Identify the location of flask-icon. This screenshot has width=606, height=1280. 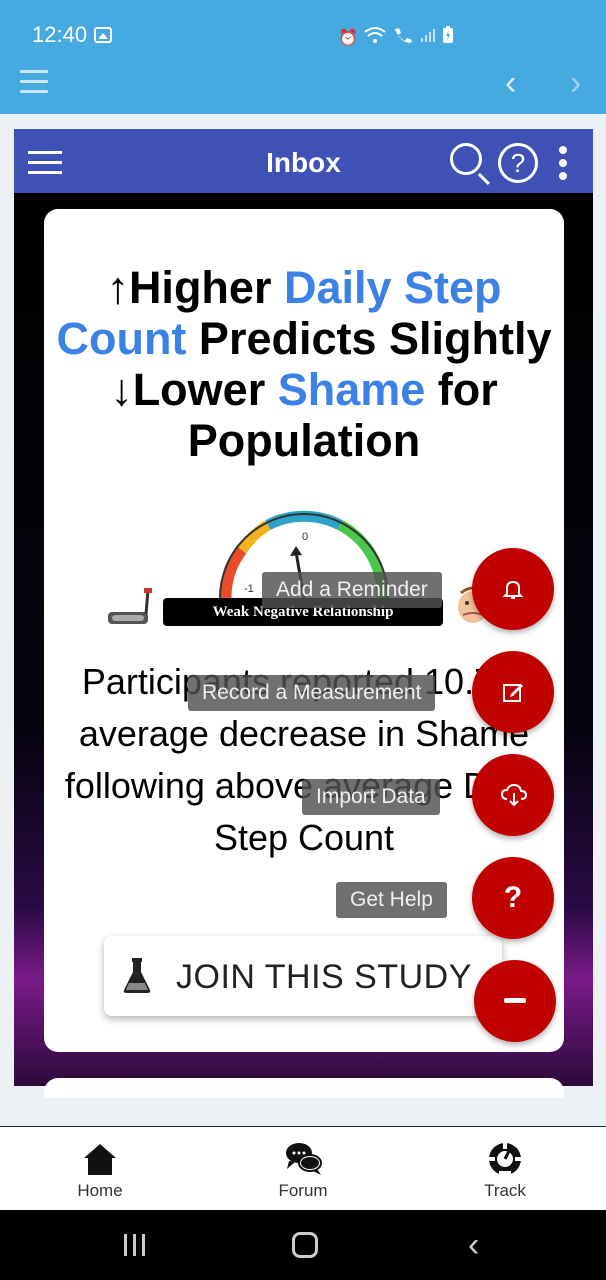
(137, 975).